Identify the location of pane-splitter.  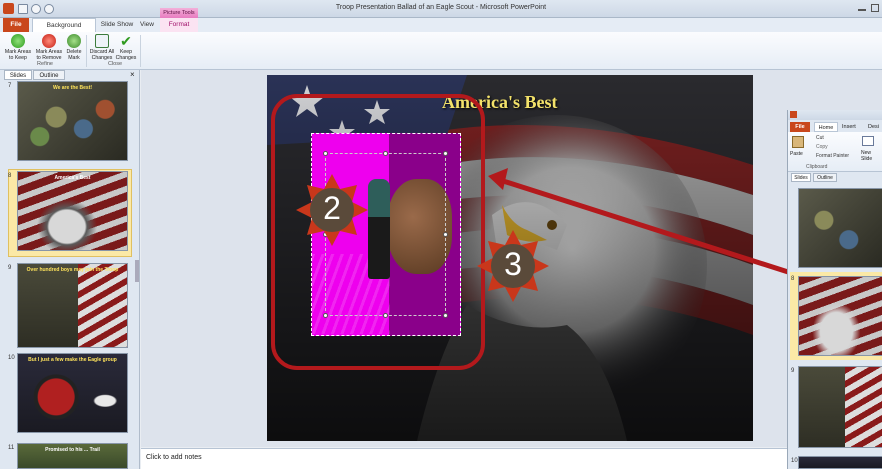
(137, 271).